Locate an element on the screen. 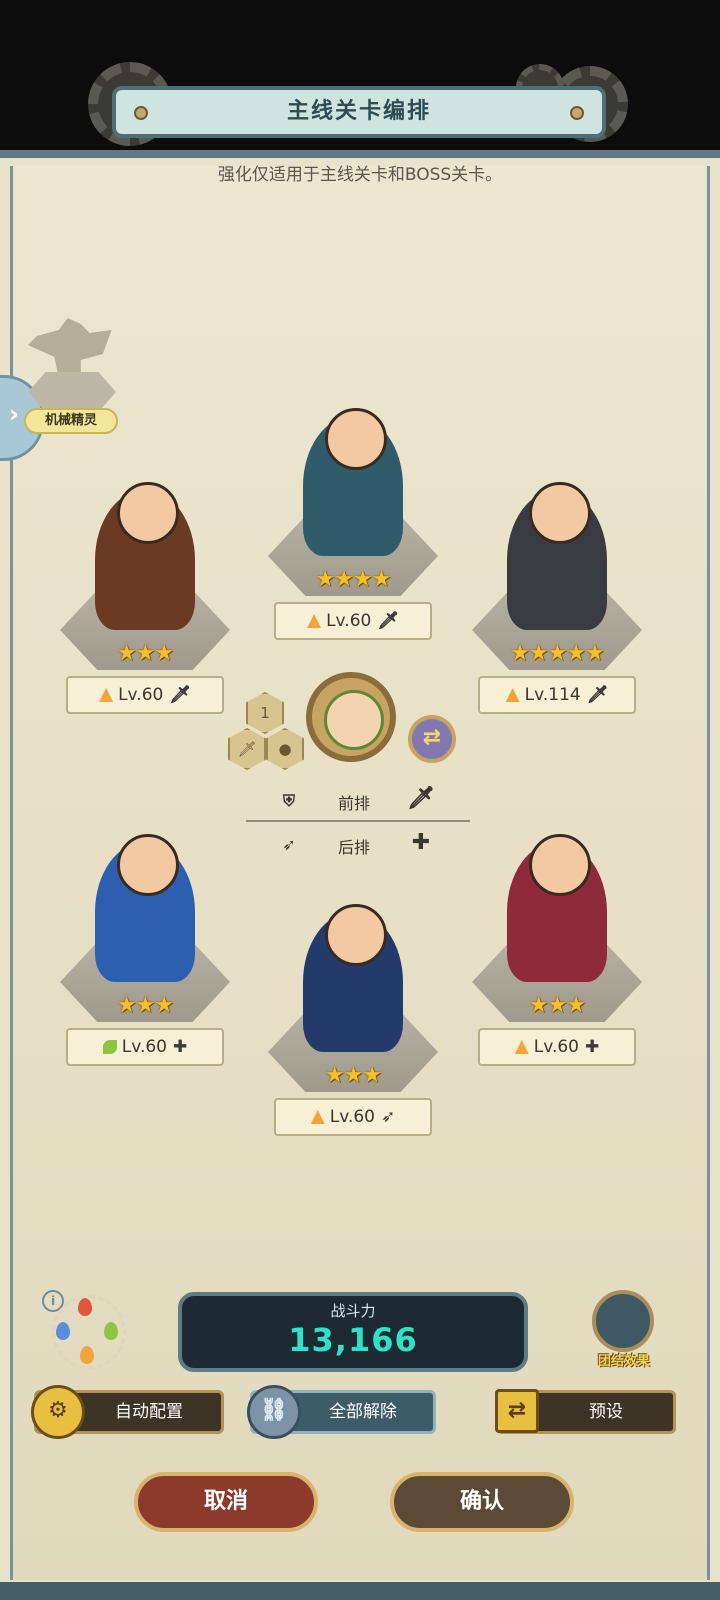  front-row: ⛨ 前排 🗡 is located at coordinates (356, 801).